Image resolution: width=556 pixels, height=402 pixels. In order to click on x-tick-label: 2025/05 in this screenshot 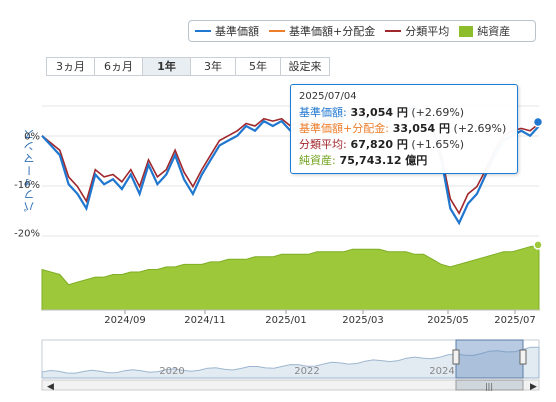, I will do `click(448, 320)`.